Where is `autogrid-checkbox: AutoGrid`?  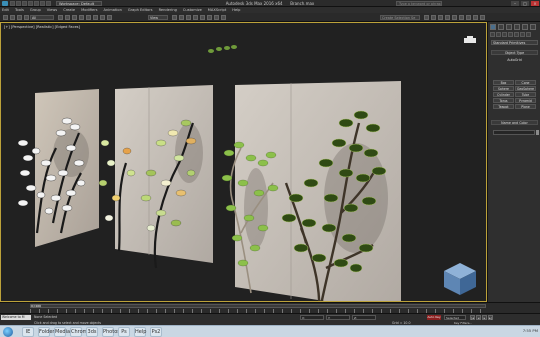
autogrid-checkbox: AutoGrid is located at coordinates (514, 60).